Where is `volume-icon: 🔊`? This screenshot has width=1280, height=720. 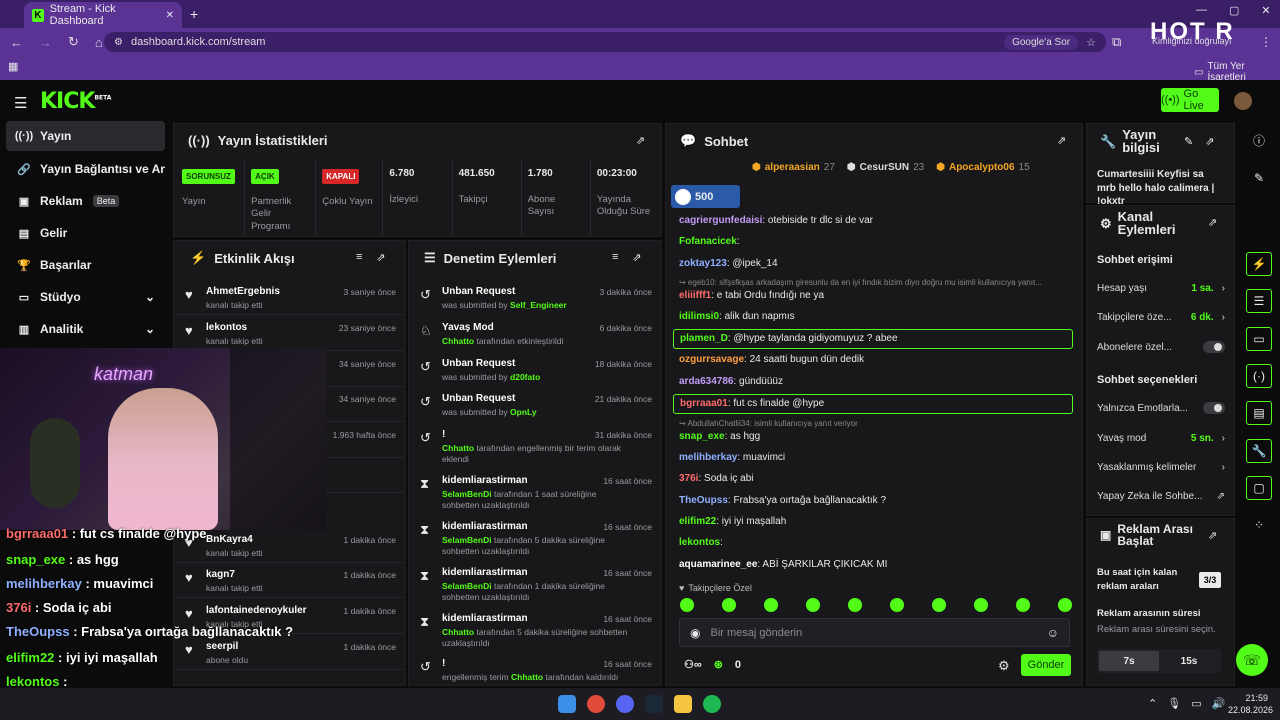
volume-icon: 🔊 is located at coordinates (1219, 703).